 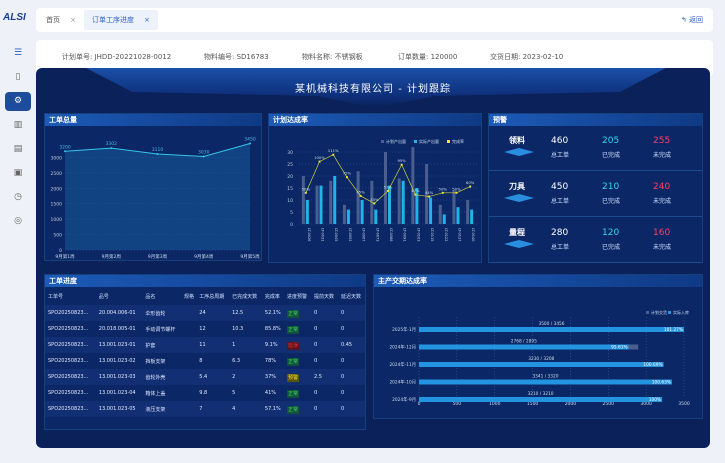 What do you see at coordinates (545, 377) in the screenshot?
I see `bar-value-label: 3341 / 3320` at bounding box center [545, 377].